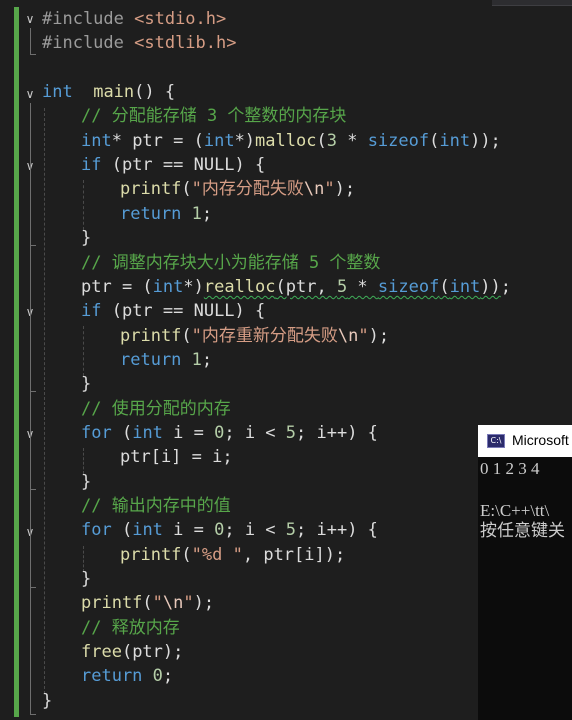  I want to click on code-token: 3, so click(331, 140).